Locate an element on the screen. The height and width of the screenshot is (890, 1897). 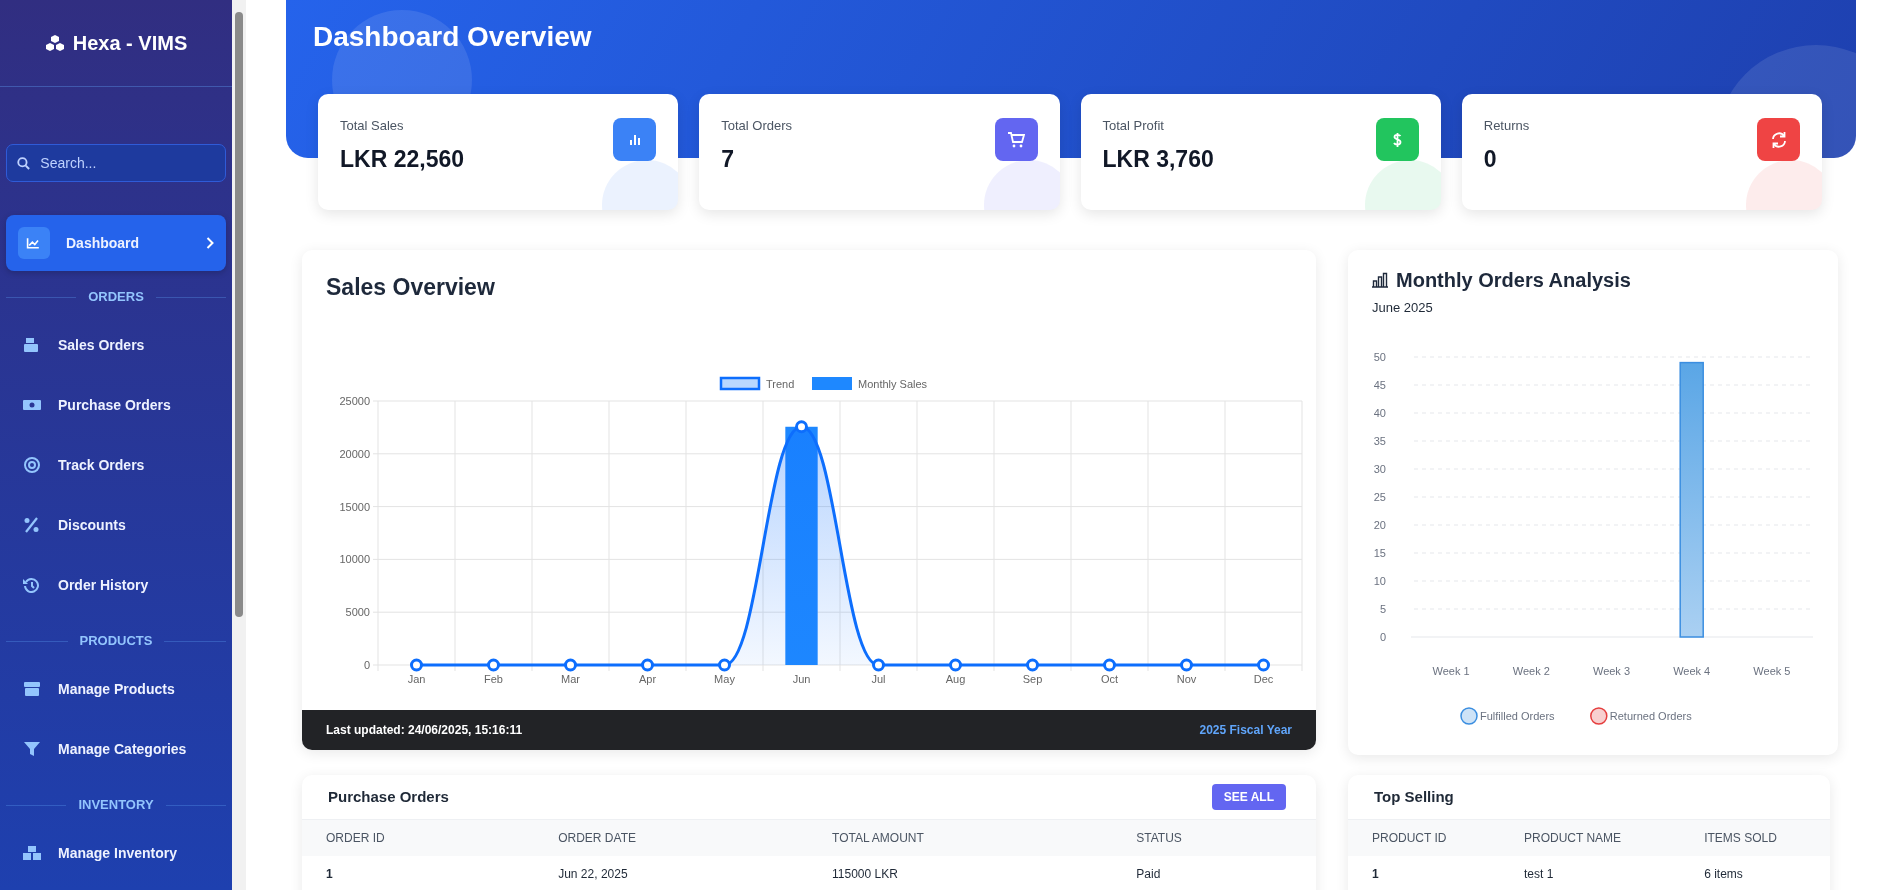
axis-tick-label: 30 is located at coordinates (1379, 468).